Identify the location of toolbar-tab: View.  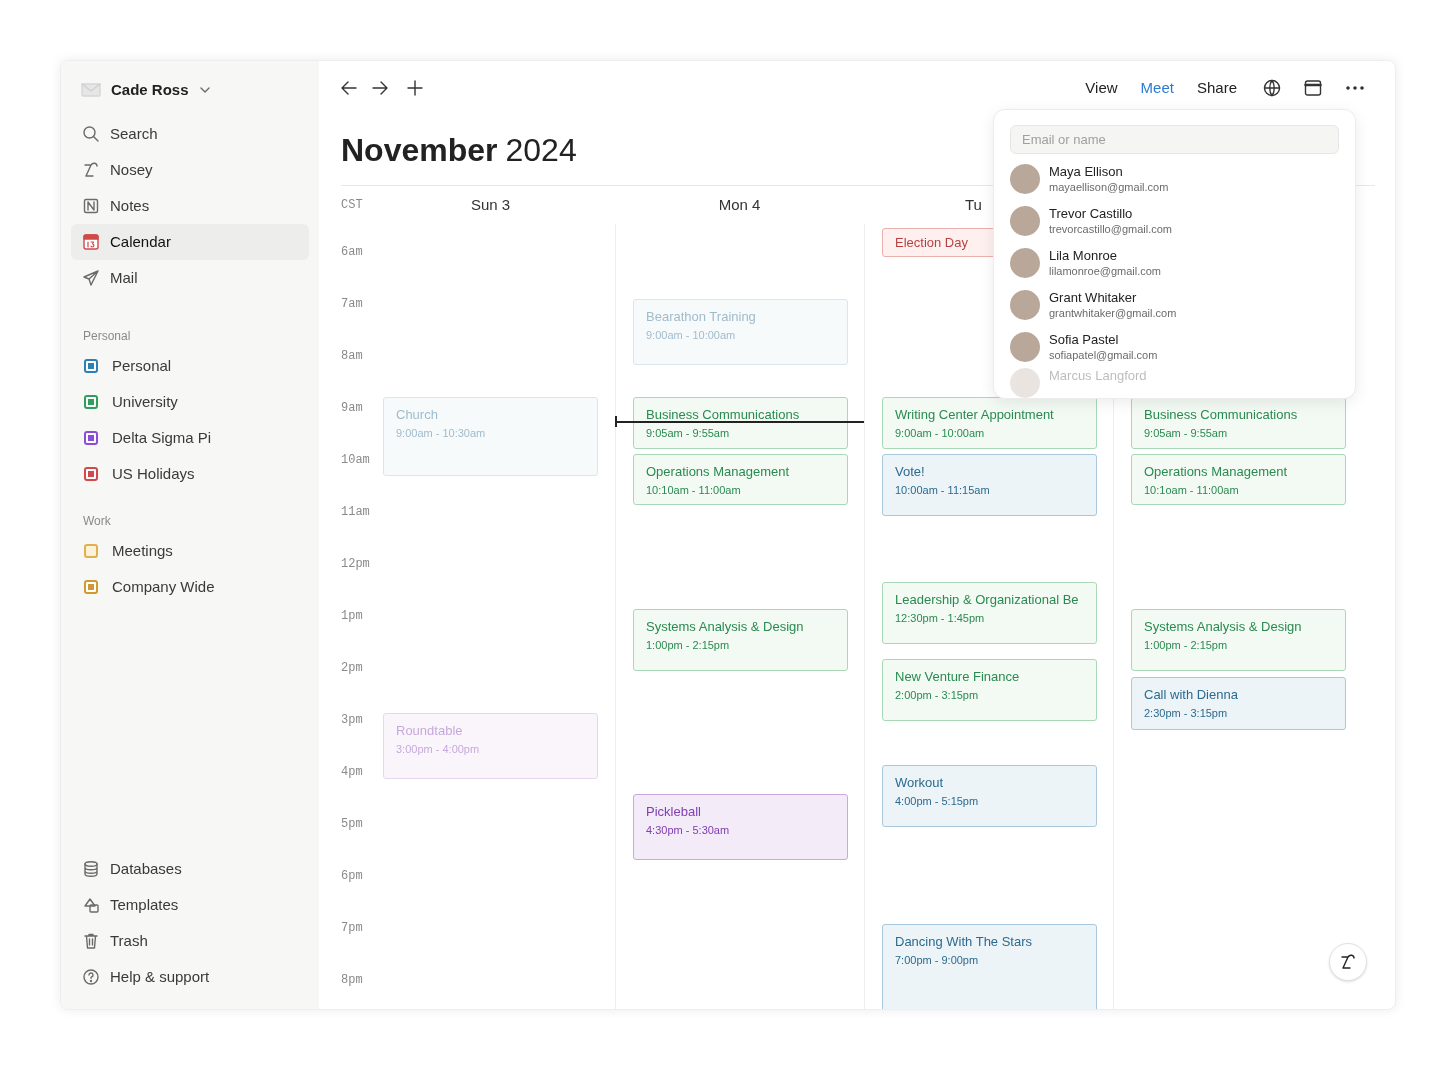
(1101, 88).